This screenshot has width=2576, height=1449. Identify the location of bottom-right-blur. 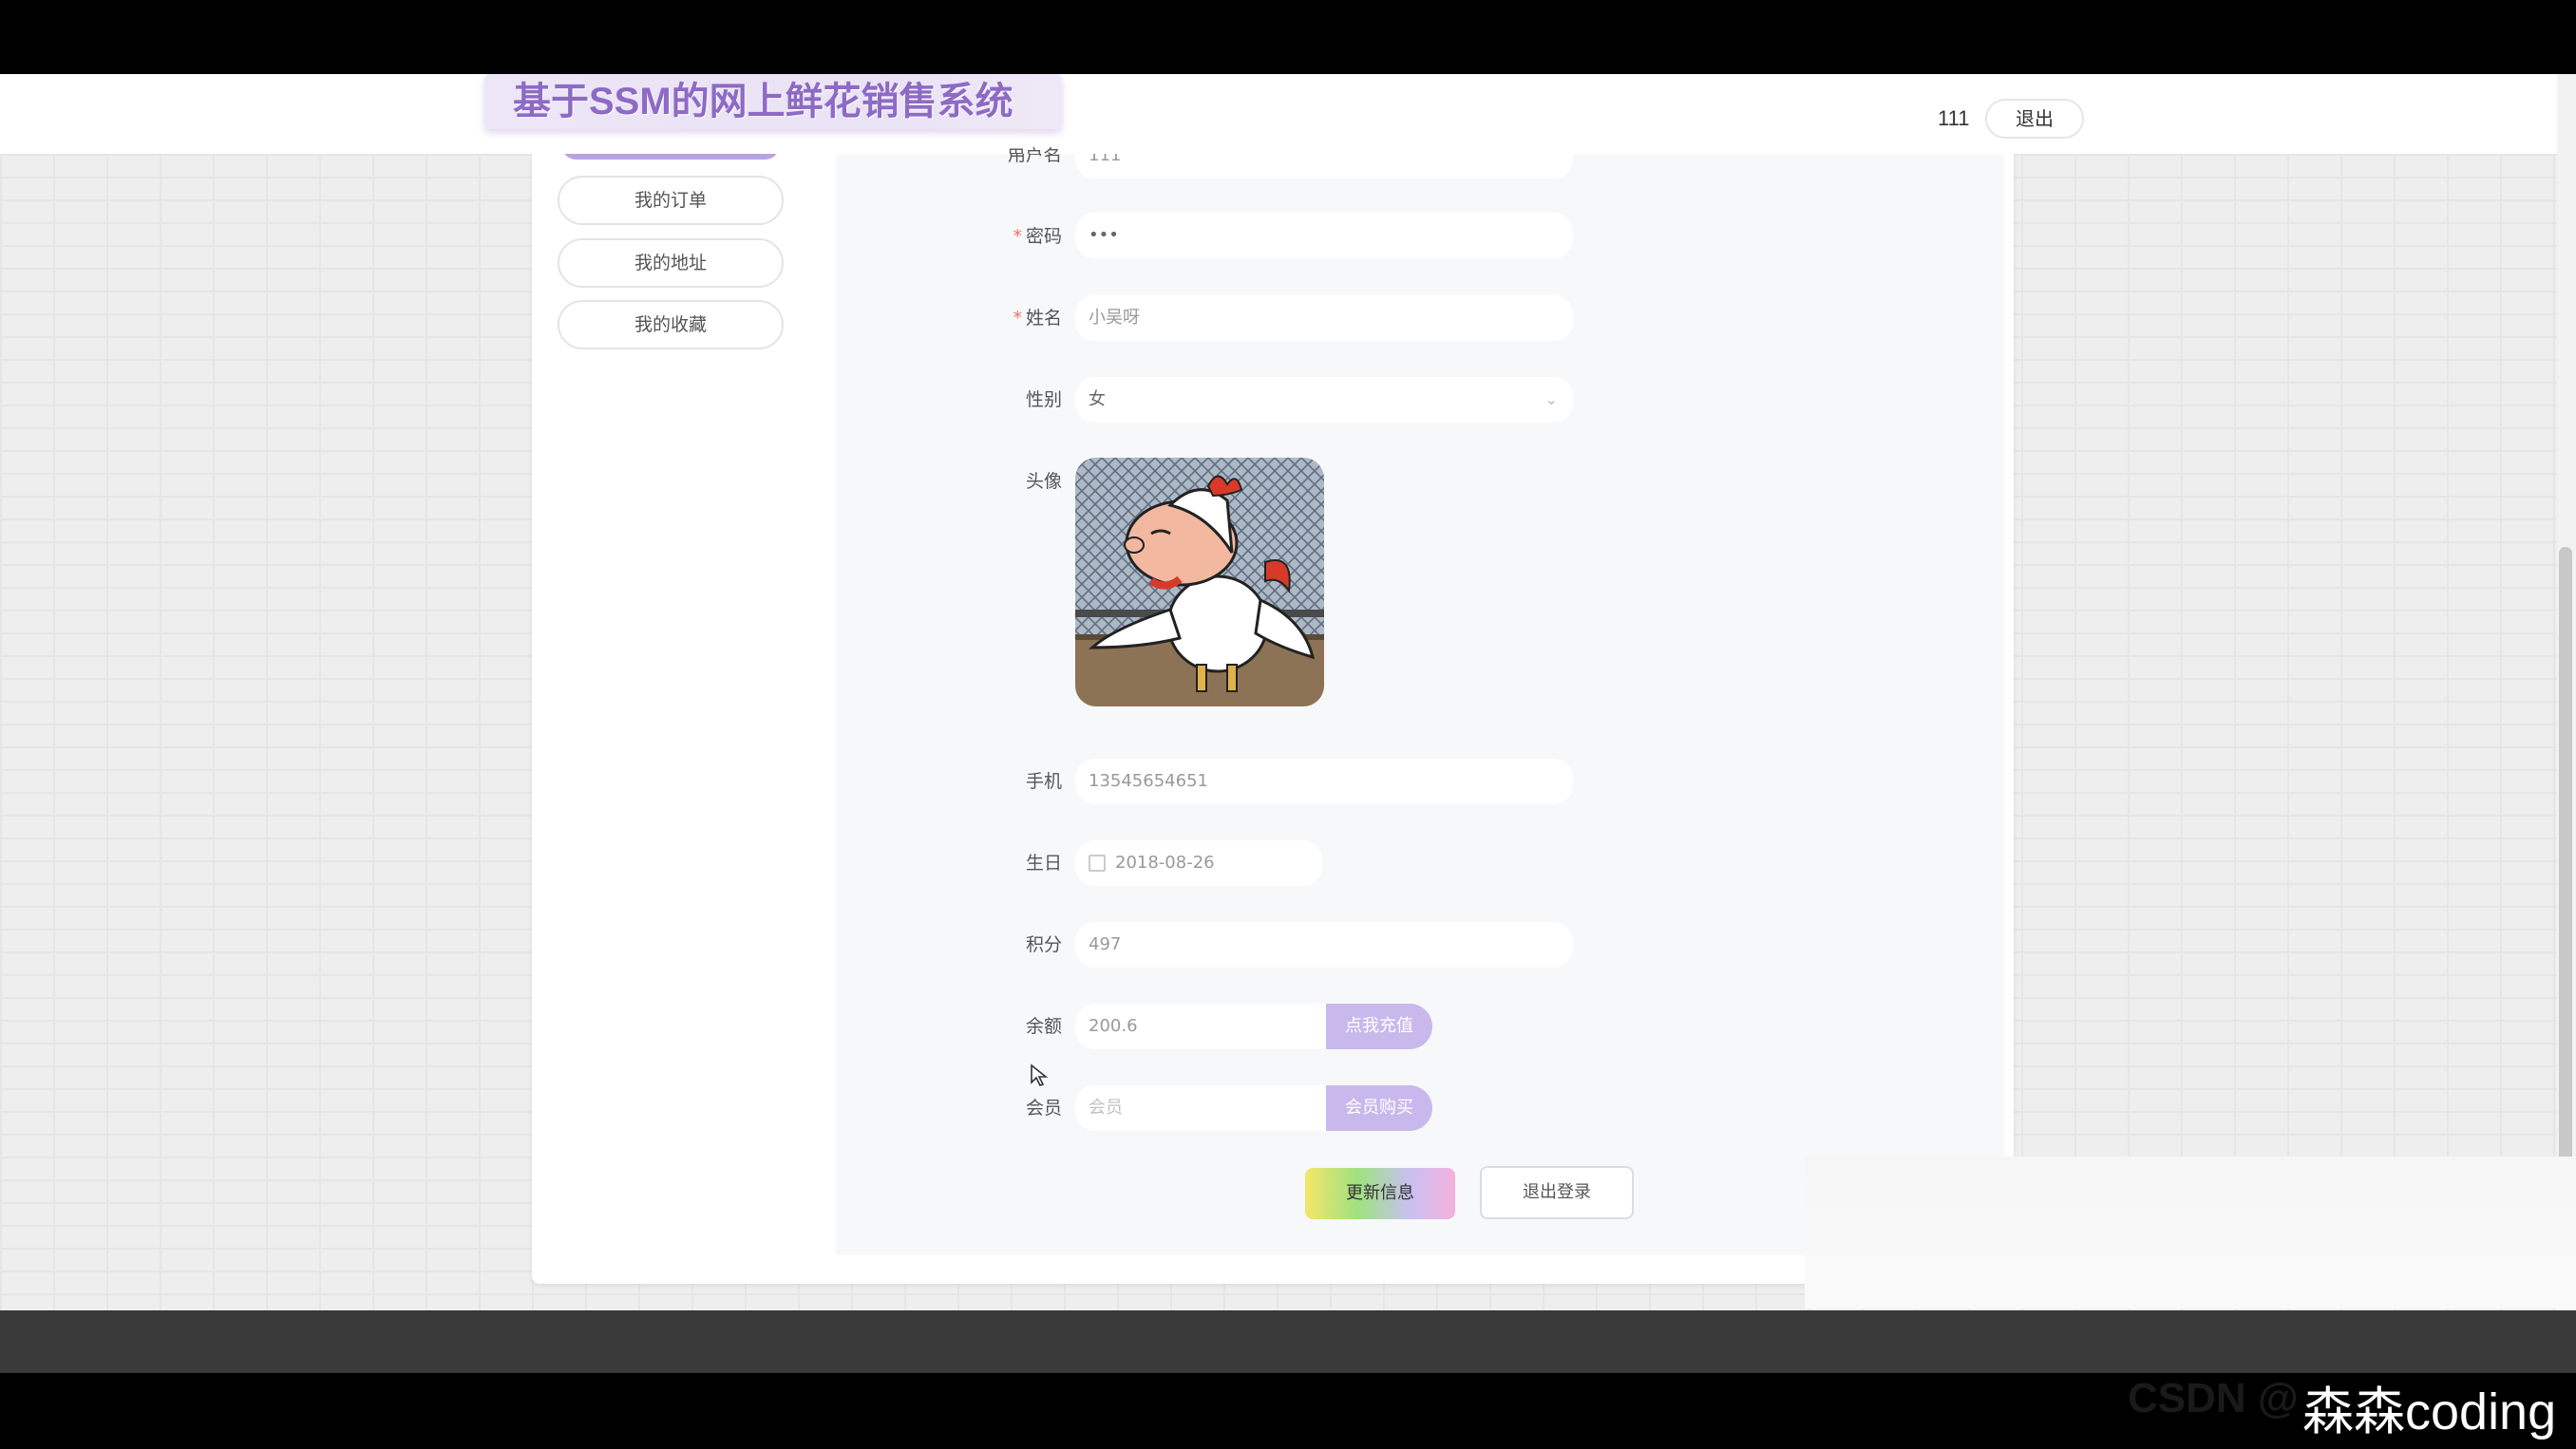
(2190, 1232).